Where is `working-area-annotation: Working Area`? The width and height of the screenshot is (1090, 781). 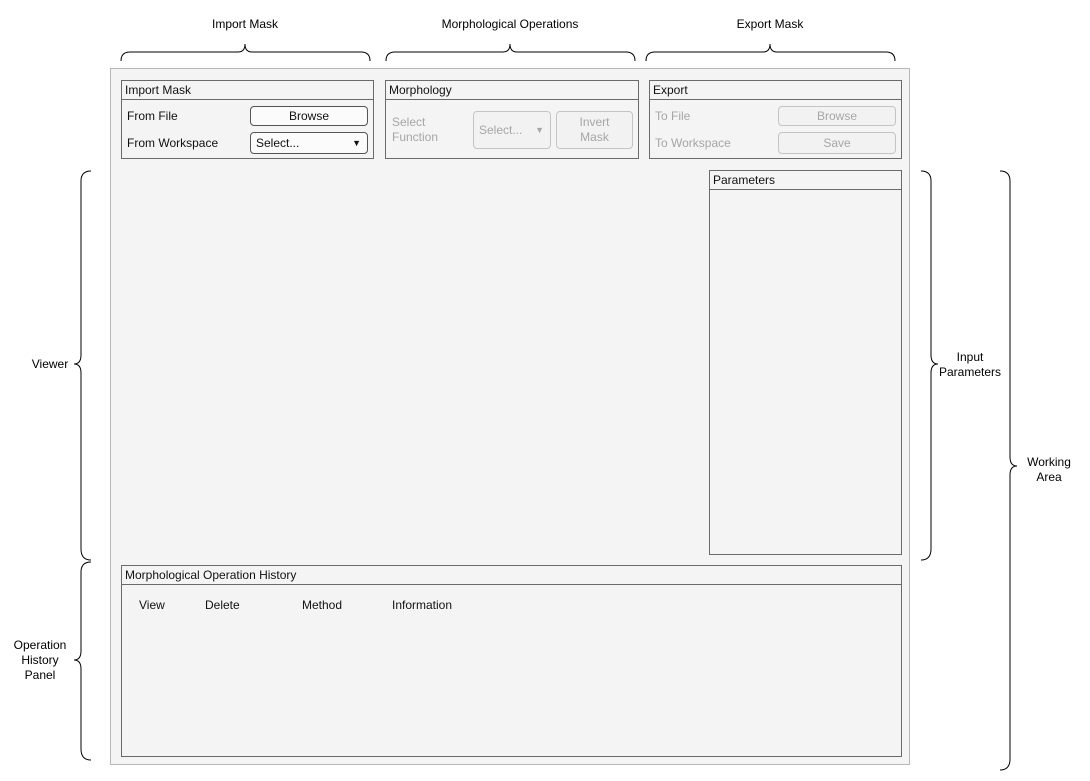 working-area-annotation: Working Area is located at coordinates (1049, 470).